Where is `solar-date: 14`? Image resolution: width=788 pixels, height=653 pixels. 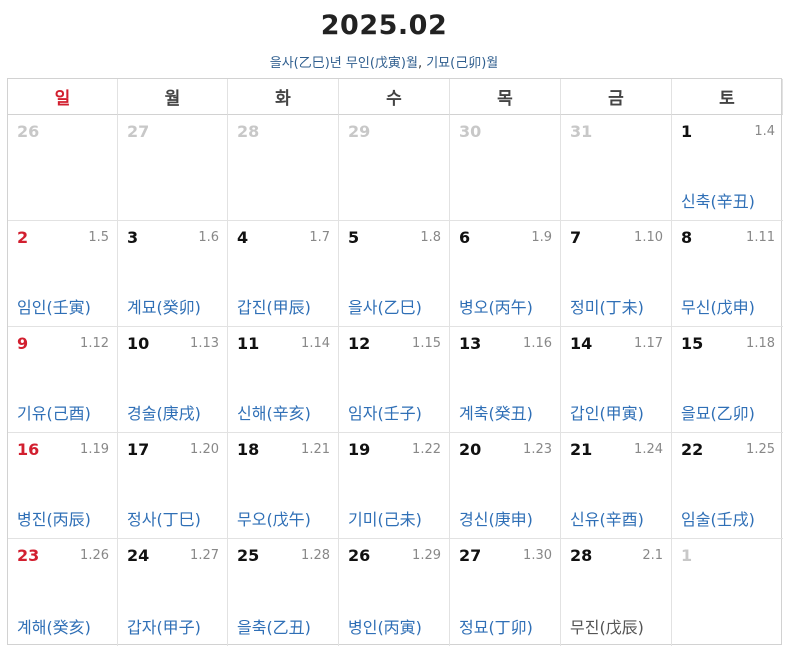 solar-date: 14 is located at coordinates (581, 343).